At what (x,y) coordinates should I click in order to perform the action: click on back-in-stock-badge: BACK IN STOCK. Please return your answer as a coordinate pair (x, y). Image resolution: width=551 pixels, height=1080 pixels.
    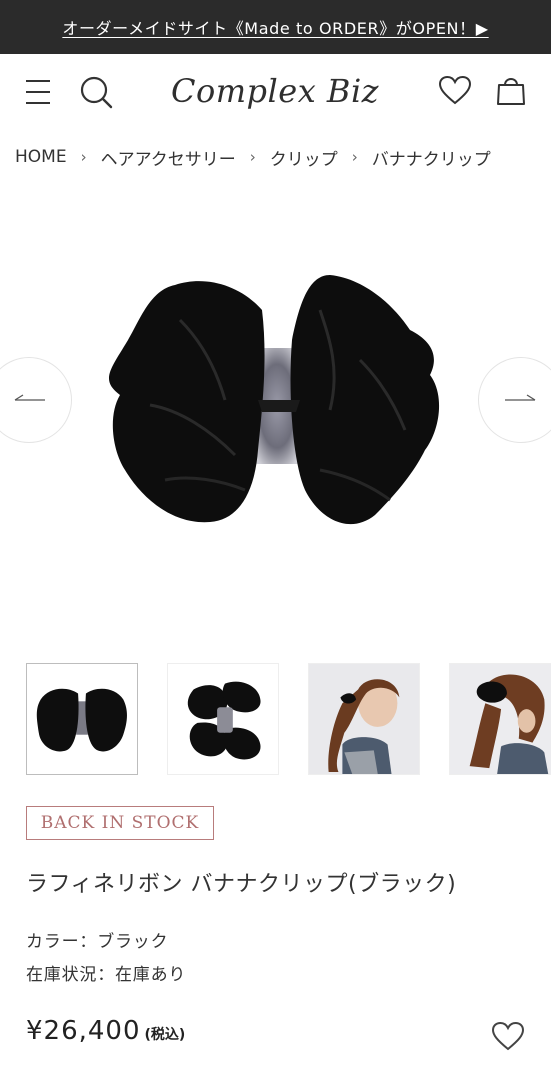
    Looking at the image, I should click on (120, 823).